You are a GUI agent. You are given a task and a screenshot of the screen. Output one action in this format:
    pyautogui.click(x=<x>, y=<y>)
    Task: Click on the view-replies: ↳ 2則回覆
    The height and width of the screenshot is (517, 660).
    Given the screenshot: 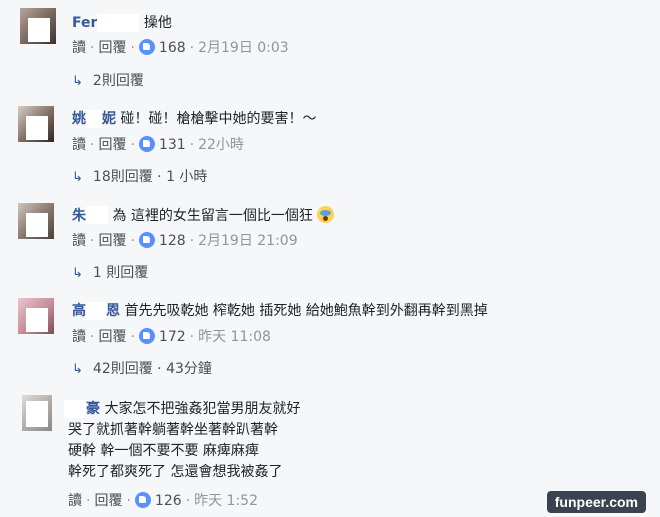 What is the action you would take?
    pyautogui.click(x=108, y=81)
    